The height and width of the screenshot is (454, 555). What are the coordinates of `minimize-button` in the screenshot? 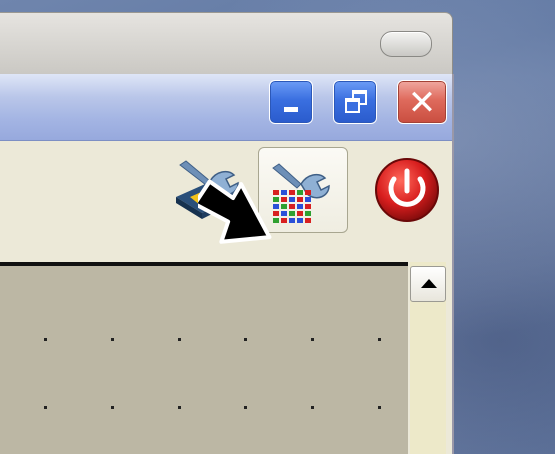 It's located at (291, 102).